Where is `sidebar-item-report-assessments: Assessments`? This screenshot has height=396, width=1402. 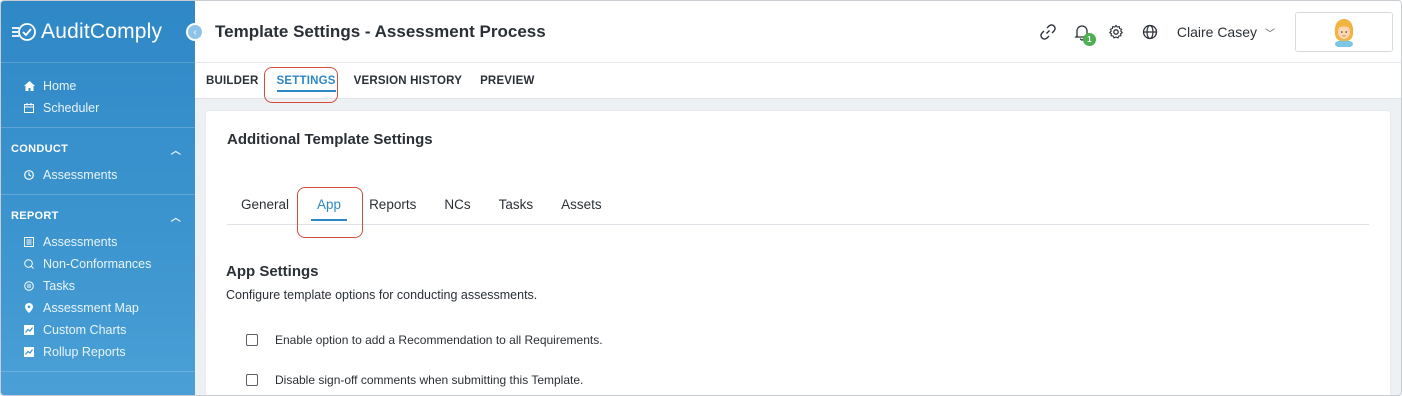
sidebar-item-report-assessments: Assessments is located at coordinates (98, 242).